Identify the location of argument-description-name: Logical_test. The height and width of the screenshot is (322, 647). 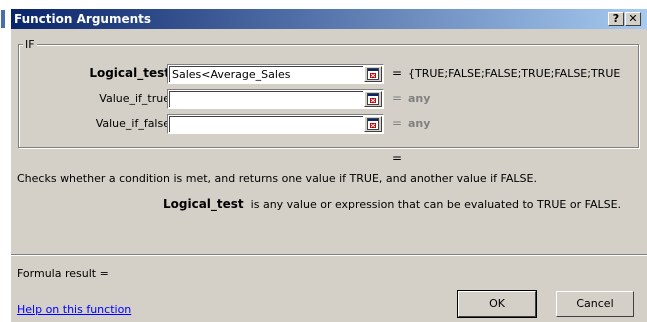
(203, 204).